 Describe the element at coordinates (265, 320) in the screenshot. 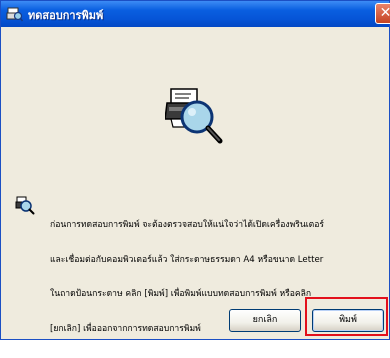

I see `cancel-button: ยกเลิก` at that location.